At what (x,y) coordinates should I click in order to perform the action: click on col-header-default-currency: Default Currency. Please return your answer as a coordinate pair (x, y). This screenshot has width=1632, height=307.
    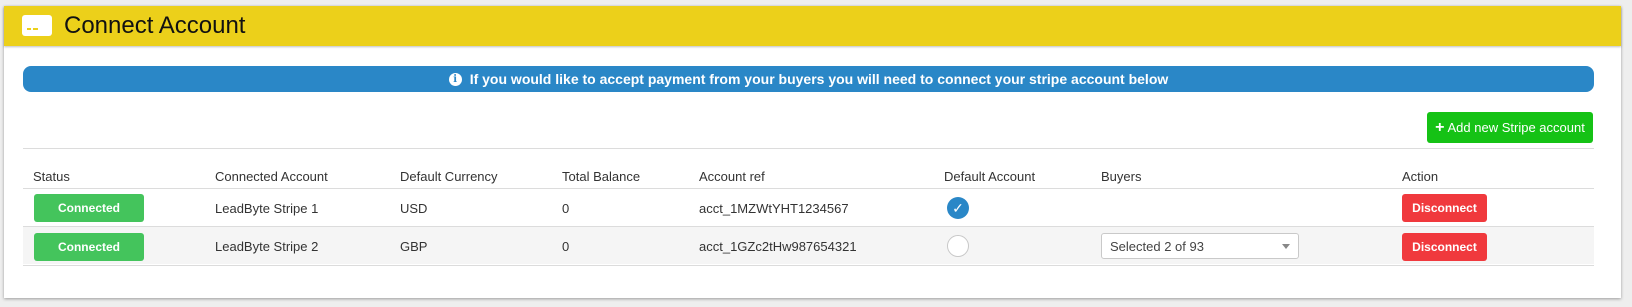
    Looking at the image, I should click on (449, 176).